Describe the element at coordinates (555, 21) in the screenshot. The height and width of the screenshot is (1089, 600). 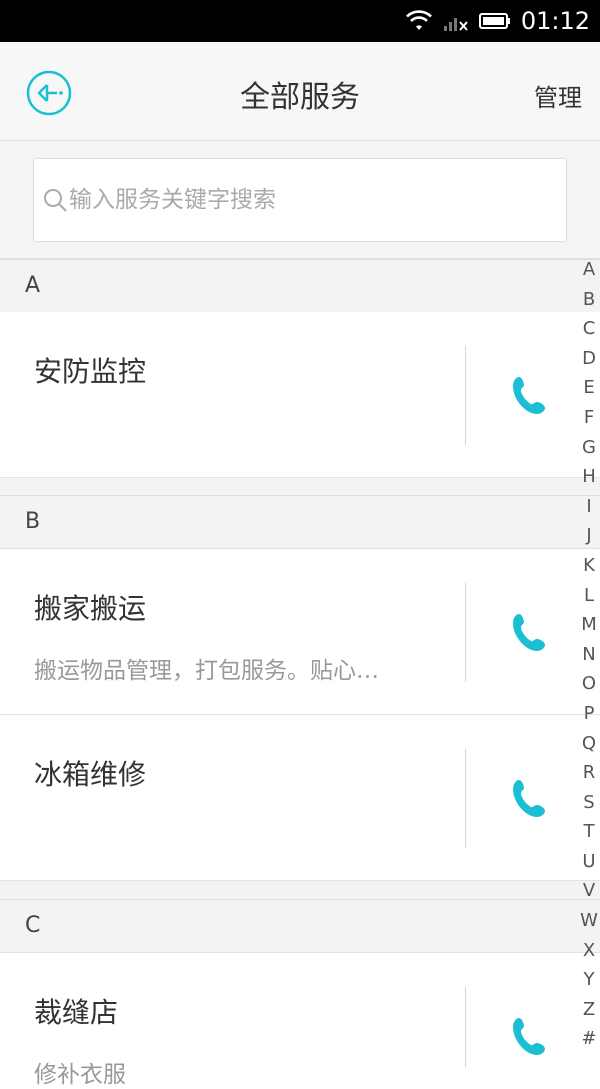
I see `clock: 01:12` at that location.